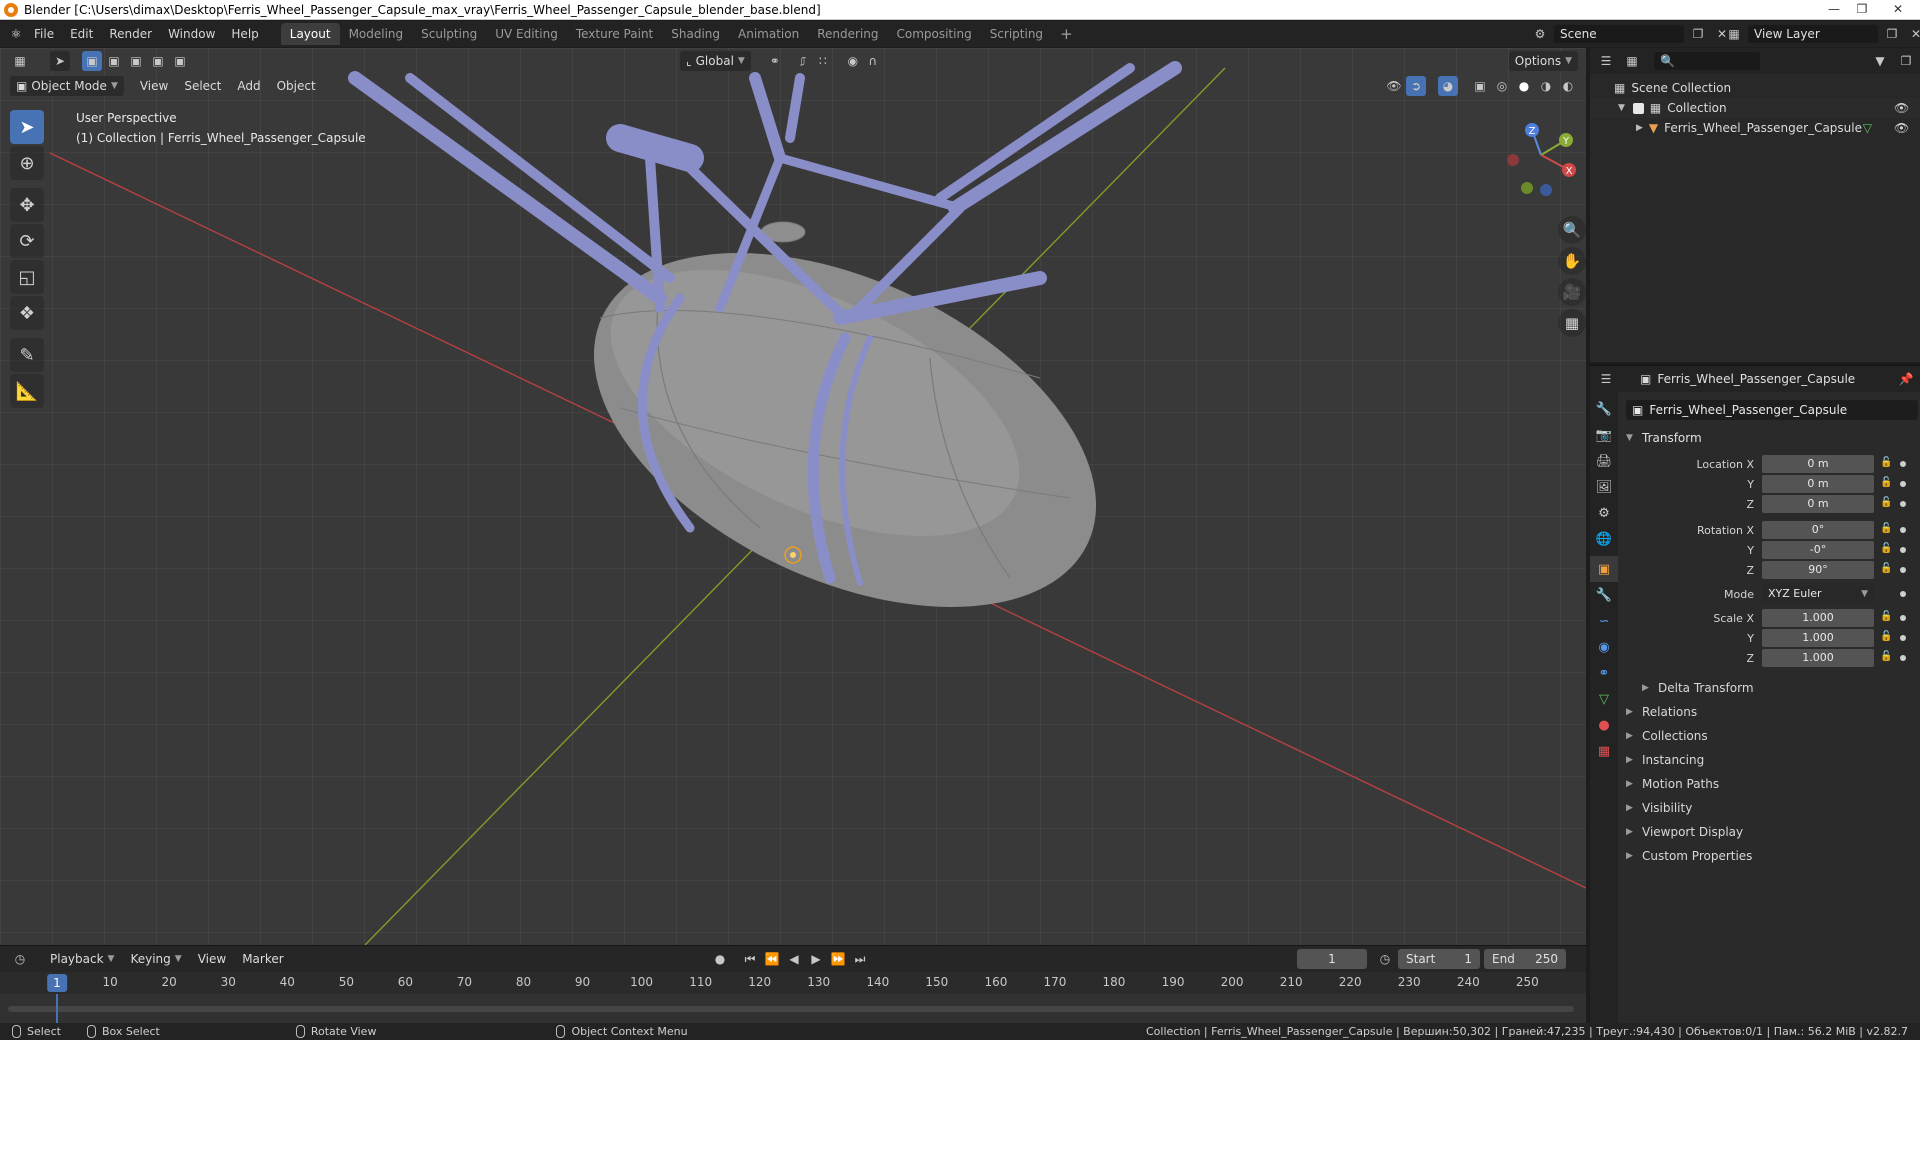  What do you see at coordinates (1818, 530) in the screenshot?
I see `rotation-x-field: 0°` at bounding box center [1818, 530].